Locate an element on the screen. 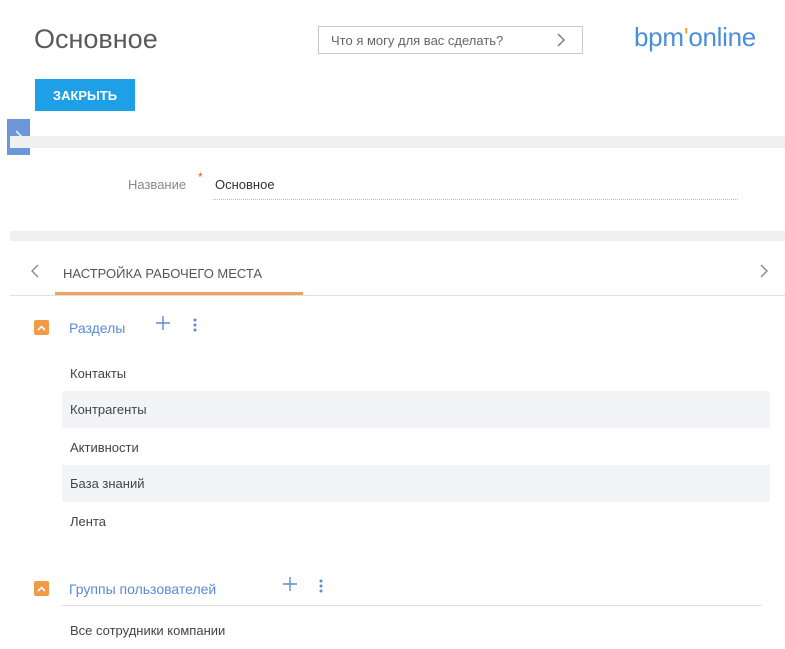 The width and height of the screenshot is (785, 649). name-field: Основное is located at coordinates (245, 184).